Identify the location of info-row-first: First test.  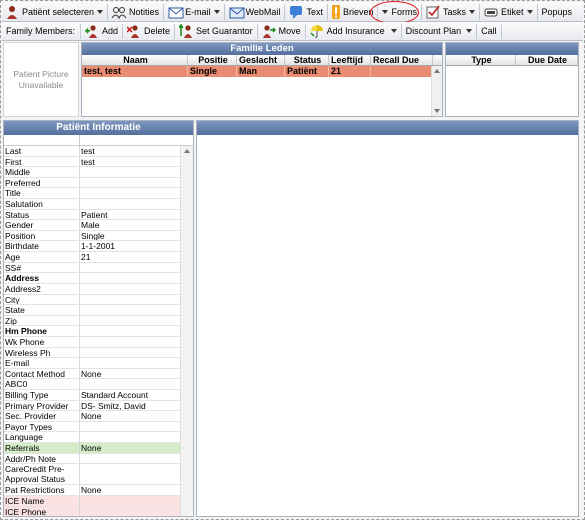
(92, 162).